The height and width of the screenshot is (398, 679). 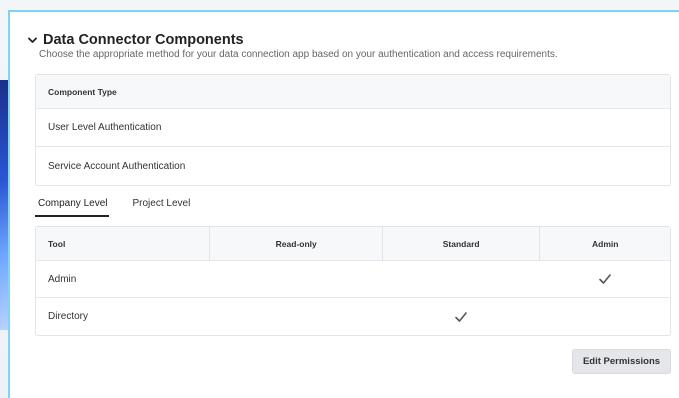 What do you see at coordinates (68, 316) in the screenshot?
I see `tool-name: Directory` at bounding box center [68, 316].